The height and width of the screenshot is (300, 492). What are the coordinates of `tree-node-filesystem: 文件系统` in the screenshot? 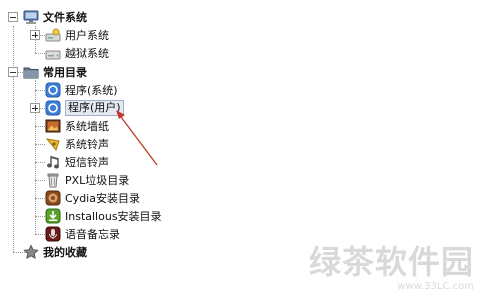 It's located at (55, 17).